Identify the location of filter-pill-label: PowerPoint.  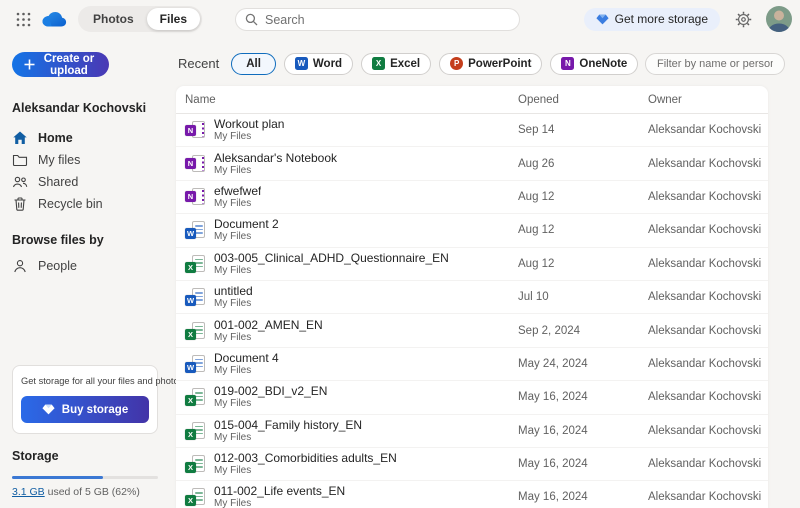
(500, 63).